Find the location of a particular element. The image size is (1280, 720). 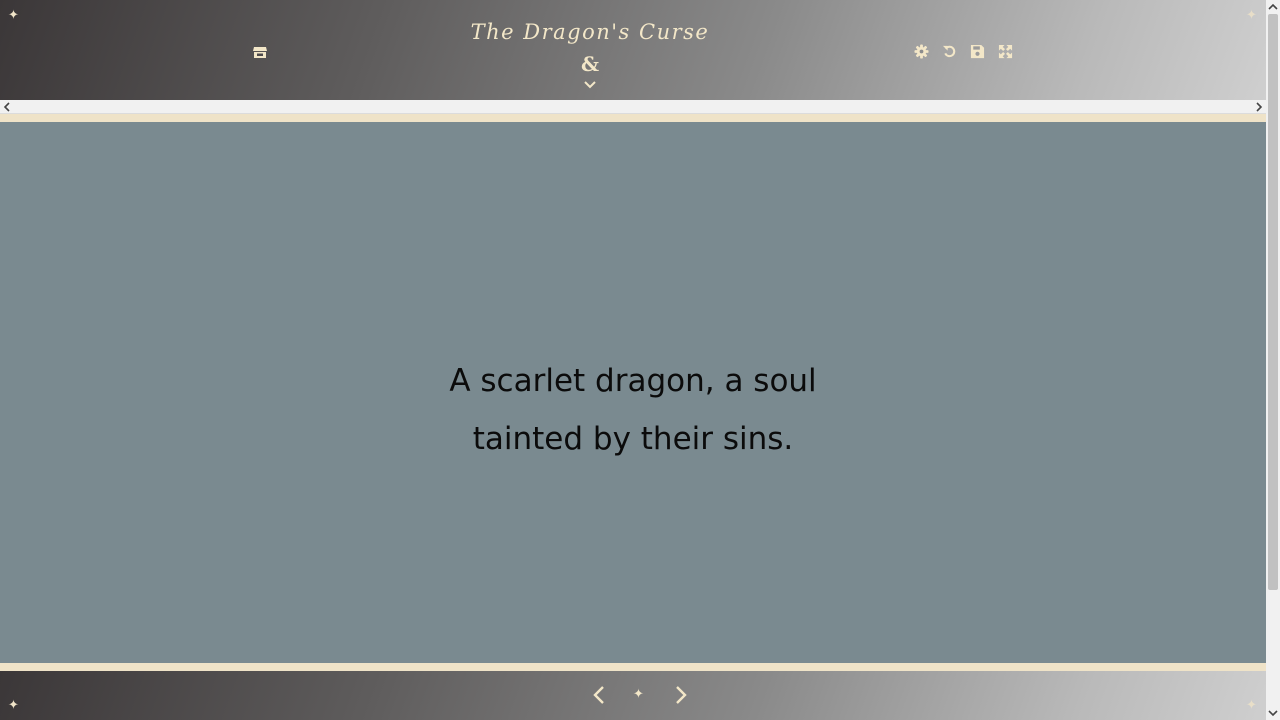

story-title: The Dragon's Curse is located at coordinates (590, 32).